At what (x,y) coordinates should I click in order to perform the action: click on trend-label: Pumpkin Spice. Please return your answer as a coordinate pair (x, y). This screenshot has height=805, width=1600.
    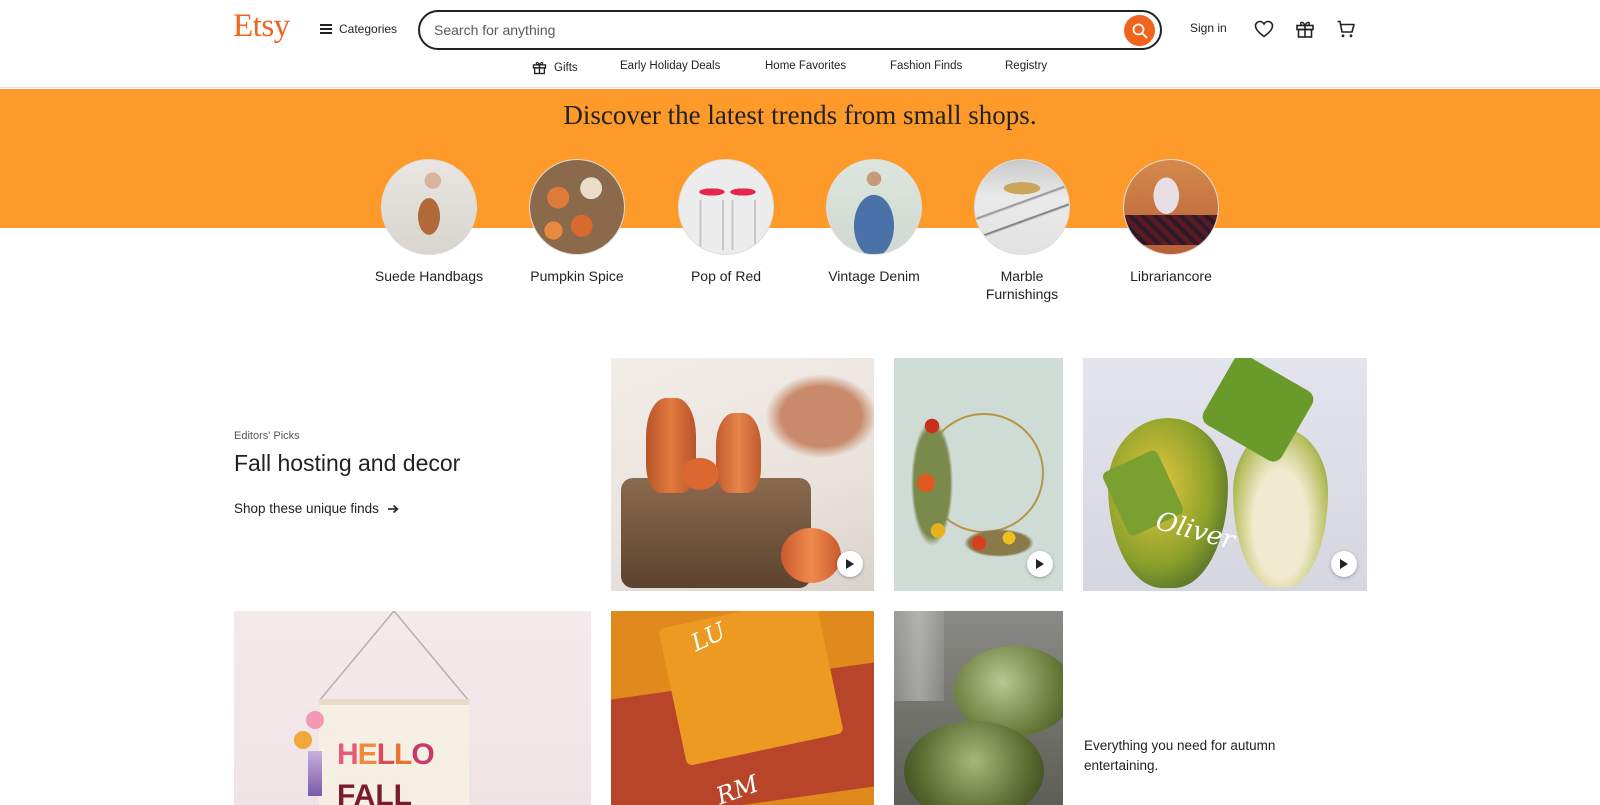
    Looking at the image, I should click on (577, 276).